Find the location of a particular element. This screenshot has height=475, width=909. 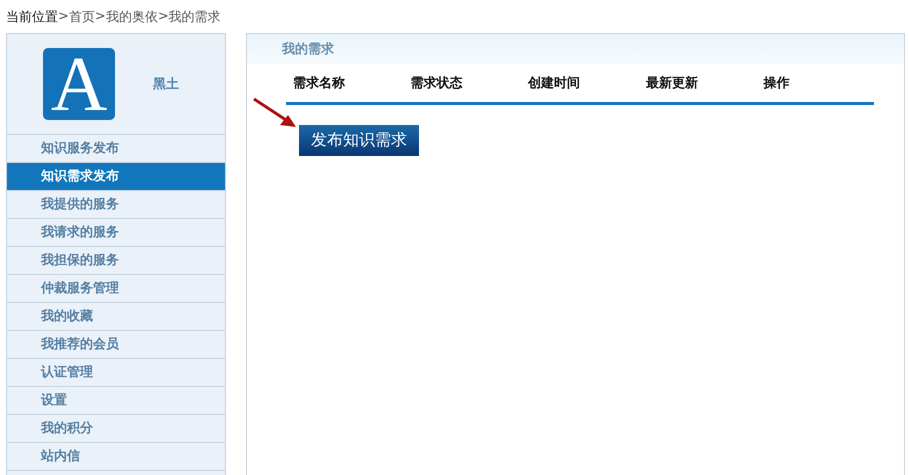

column-header: 操作 is located at coordinates (776, 83).